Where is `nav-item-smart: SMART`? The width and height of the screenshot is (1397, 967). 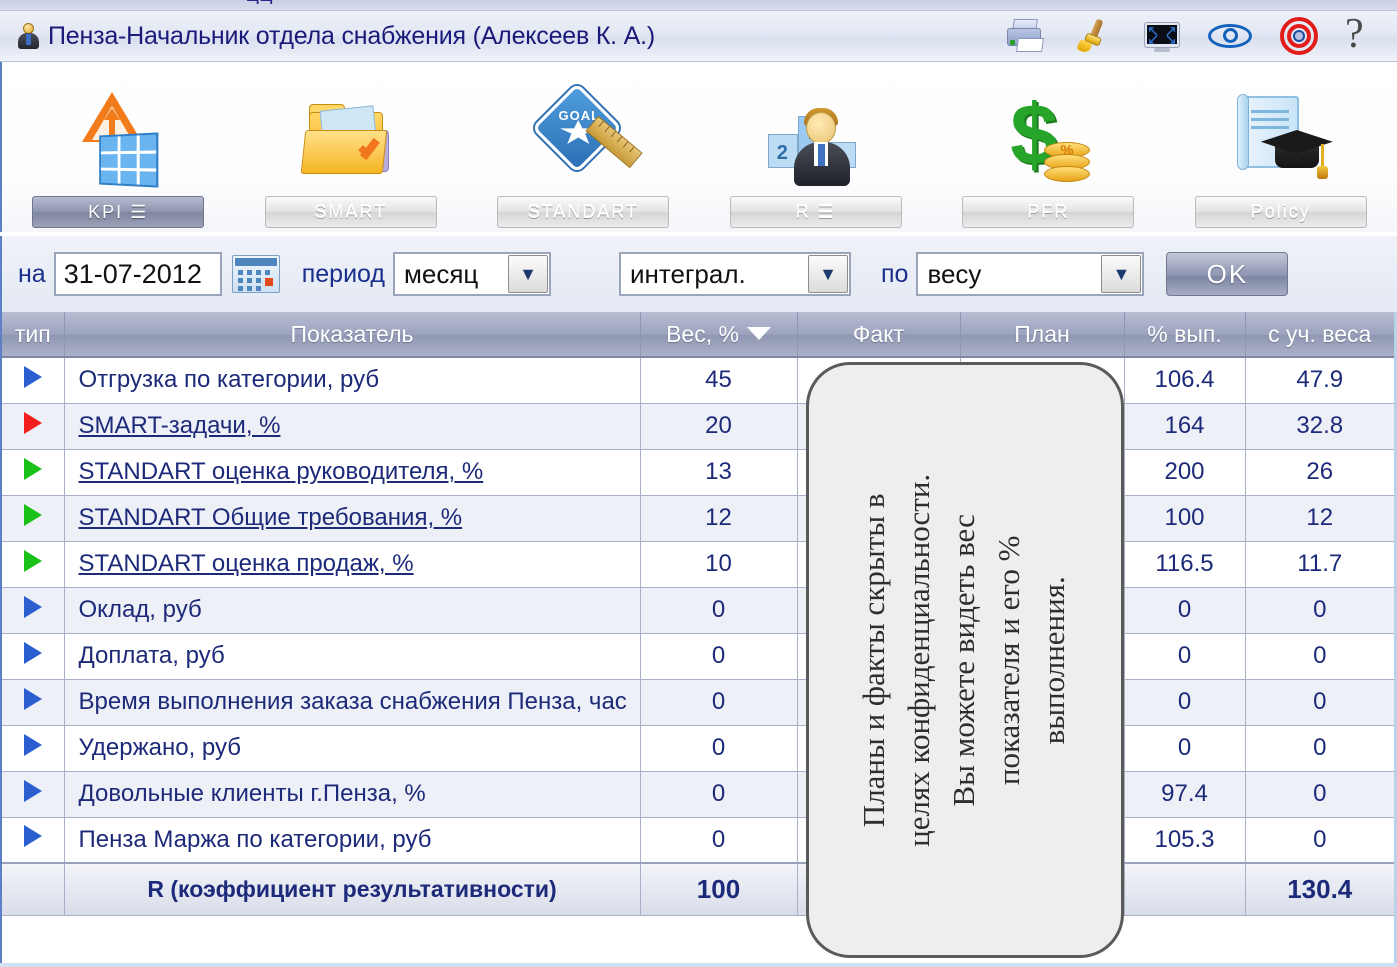
nav-item-smart: SMART is located at coordinates (351, 147).